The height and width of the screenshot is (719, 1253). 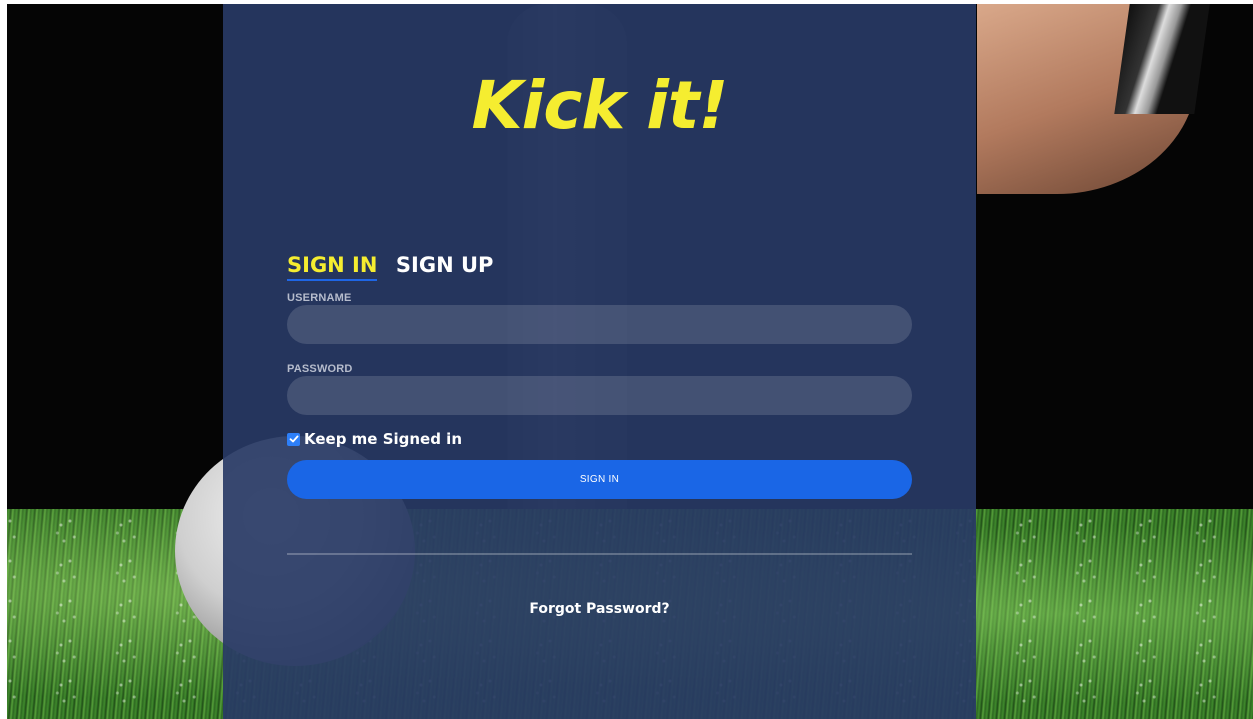 I want to click on password-input, so click(x=599, y=395).